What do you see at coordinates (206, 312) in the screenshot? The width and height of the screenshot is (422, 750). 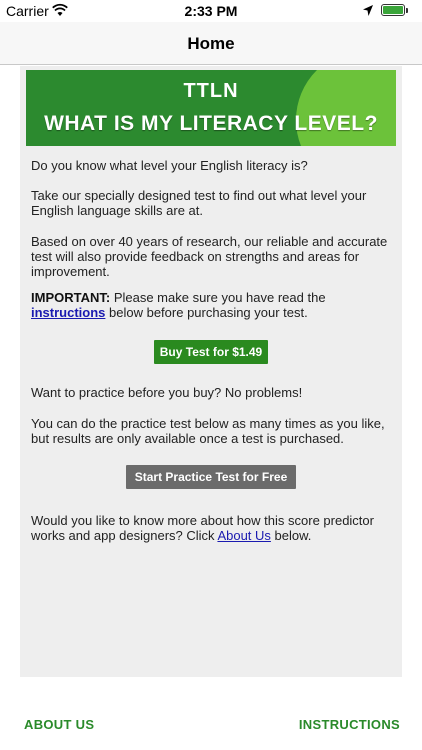 I see `important-tail: below before purchasing your test.` at bounding box center [206, 312].